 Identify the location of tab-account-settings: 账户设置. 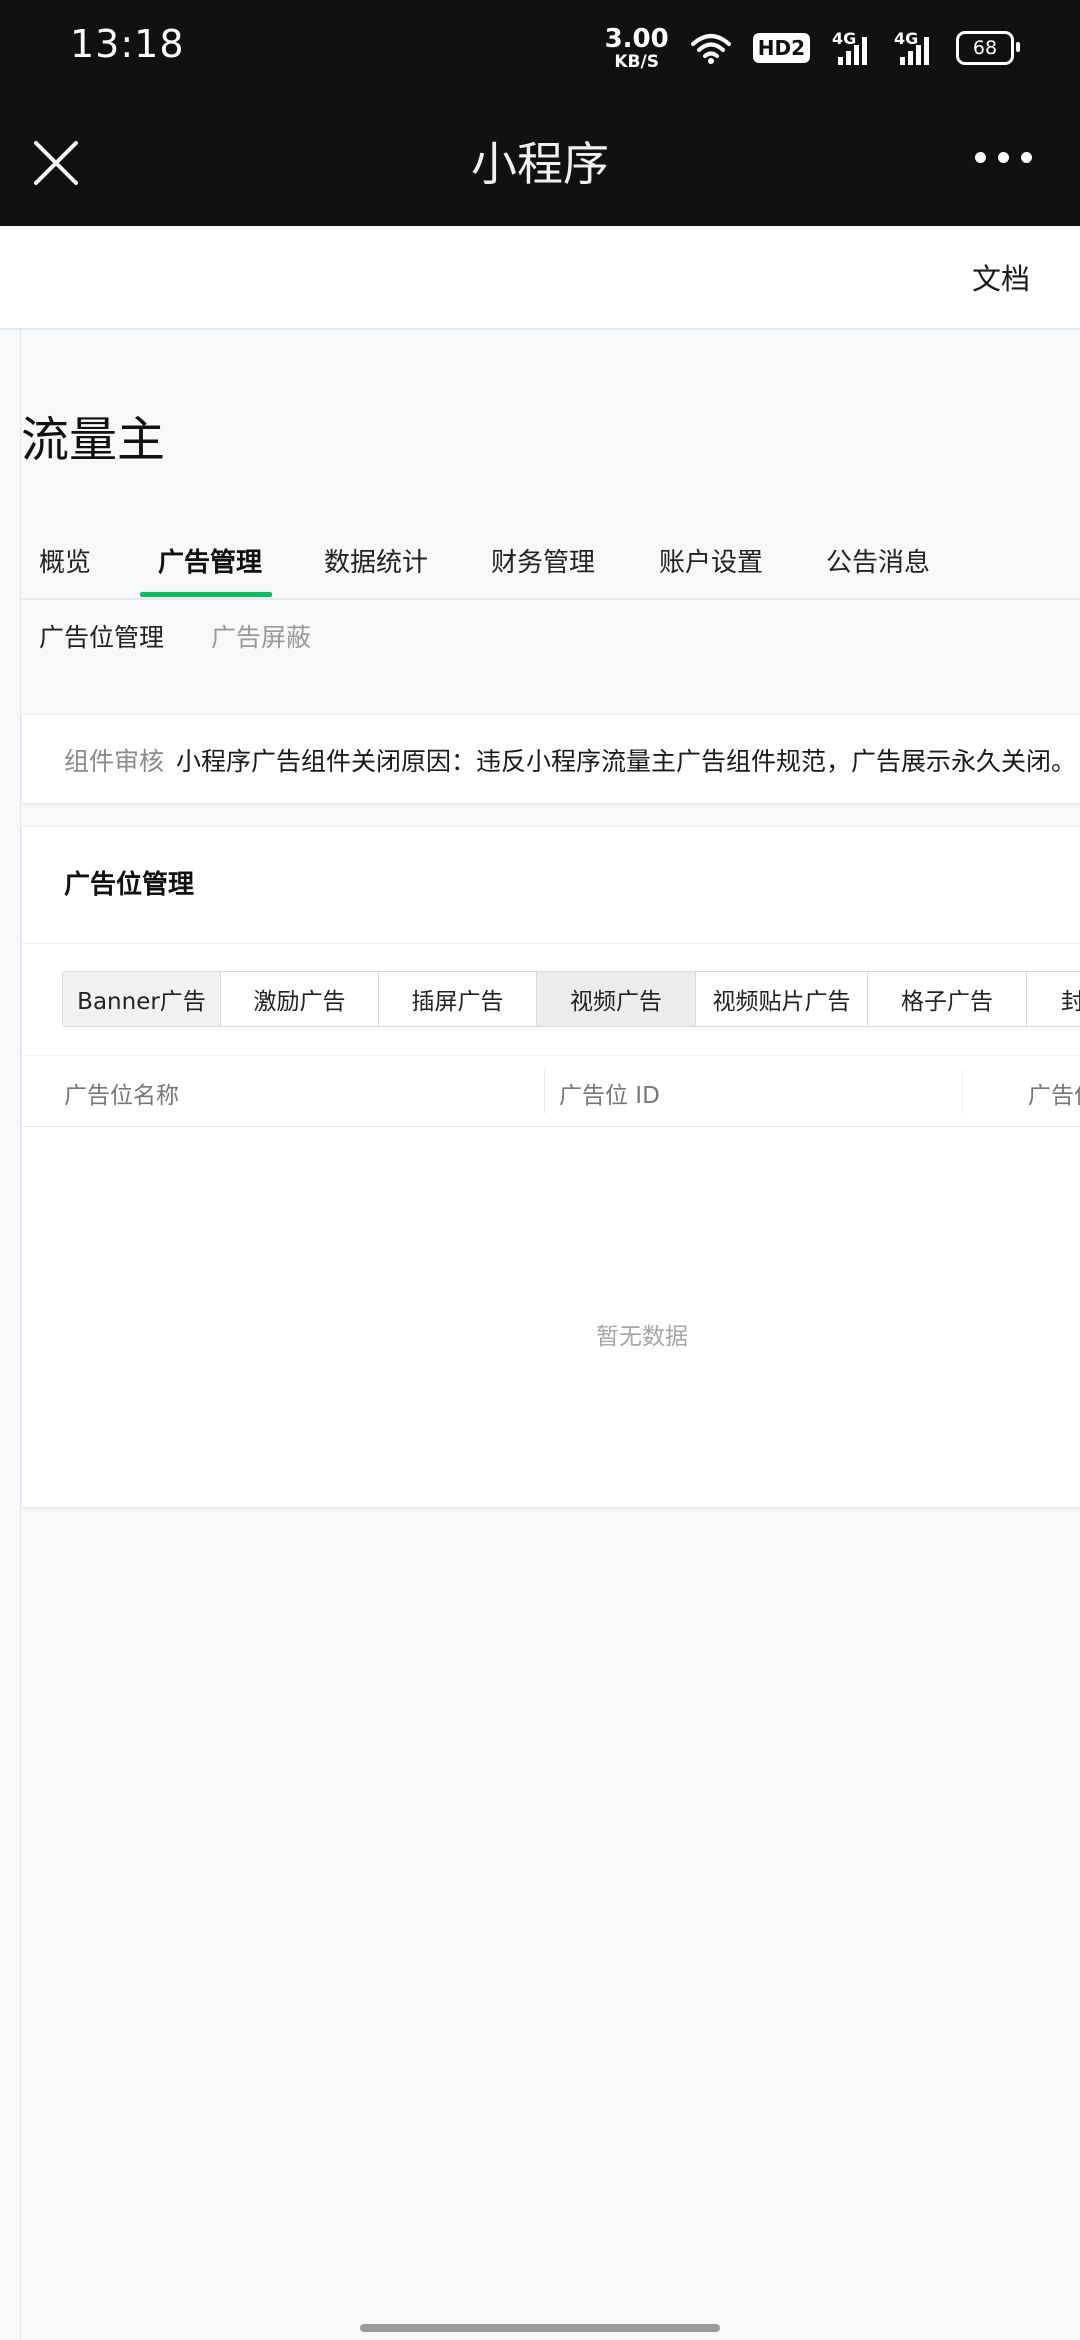
(711, 560).